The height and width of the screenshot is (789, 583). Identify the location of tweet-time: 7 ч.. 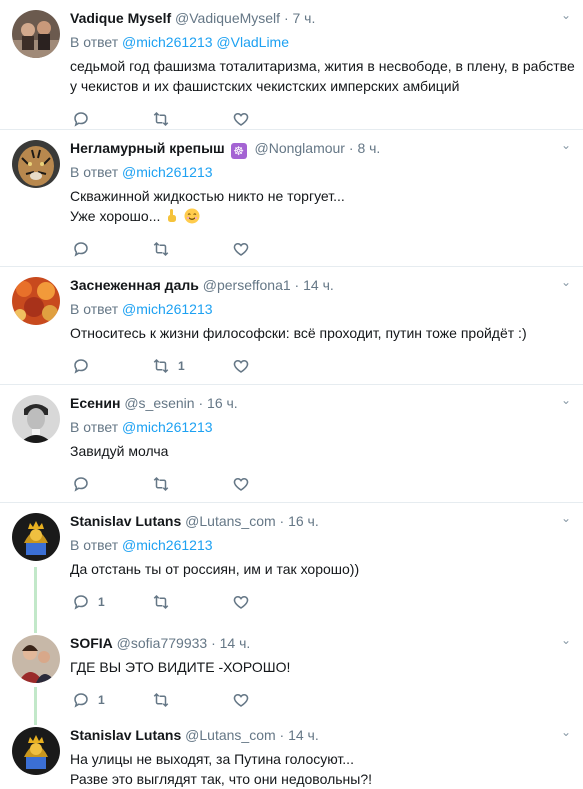
(304, 18).